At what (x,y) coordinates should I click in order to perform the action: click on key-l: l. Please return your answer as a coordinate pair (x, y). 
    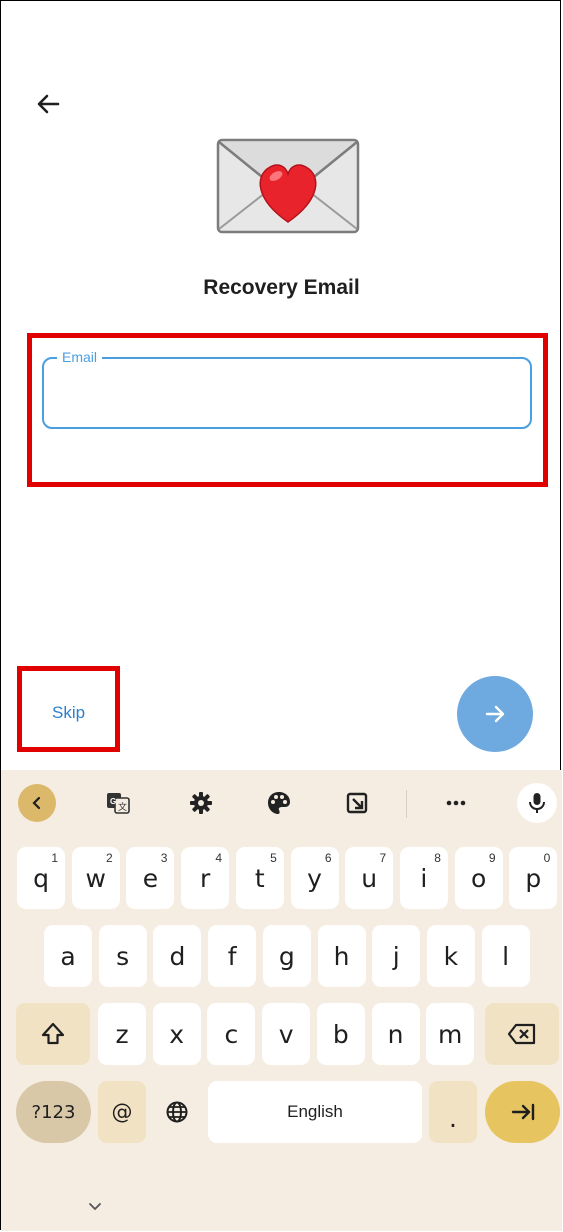
    Looking at the image, I should click on (505, 956).